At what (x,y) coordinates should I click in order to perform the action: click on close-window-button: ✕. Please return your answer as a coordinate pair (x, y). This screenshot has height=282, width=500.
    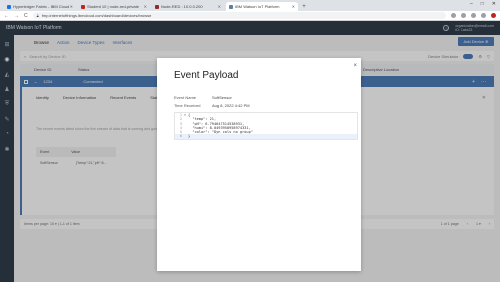
    Looking at the image, I should click on (494, 4).